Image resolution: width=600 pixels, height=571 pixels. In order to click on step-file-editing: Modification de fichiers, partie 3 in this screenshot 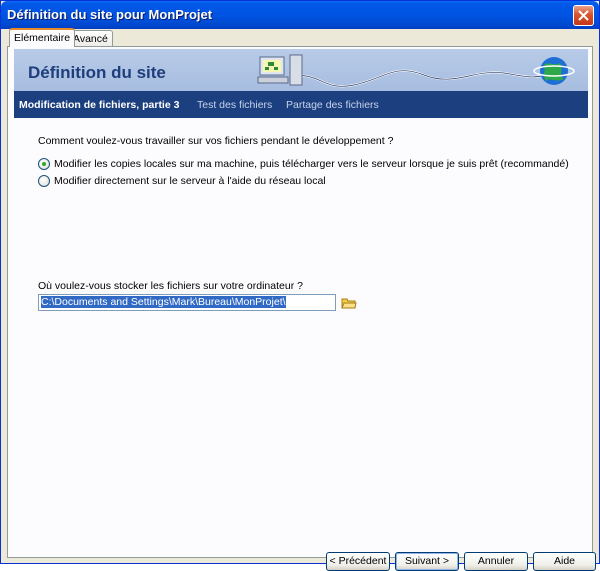, I will do `click(99, 105)`.